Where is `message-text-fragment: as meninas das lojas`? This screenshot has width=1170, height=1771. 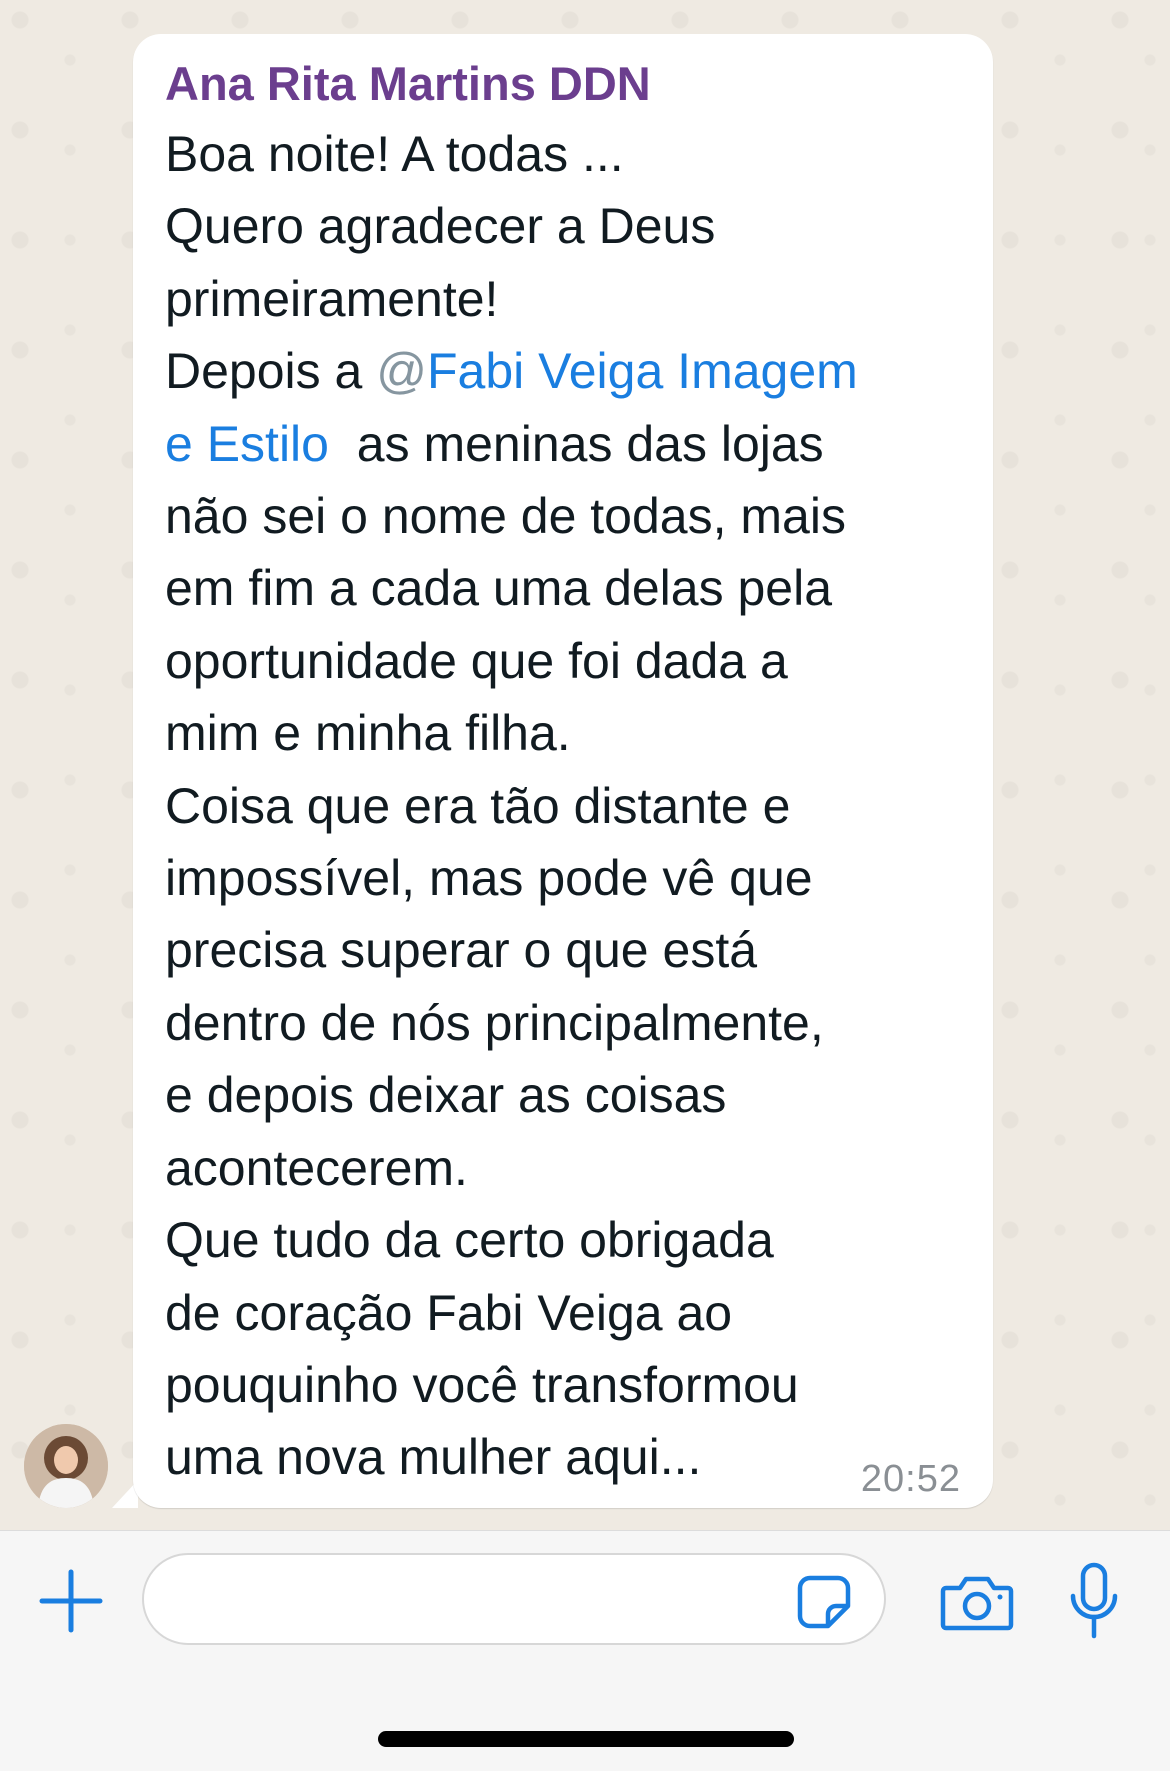 message-text-fragment: as meninas das lojas is located at coordinates (590, 443).